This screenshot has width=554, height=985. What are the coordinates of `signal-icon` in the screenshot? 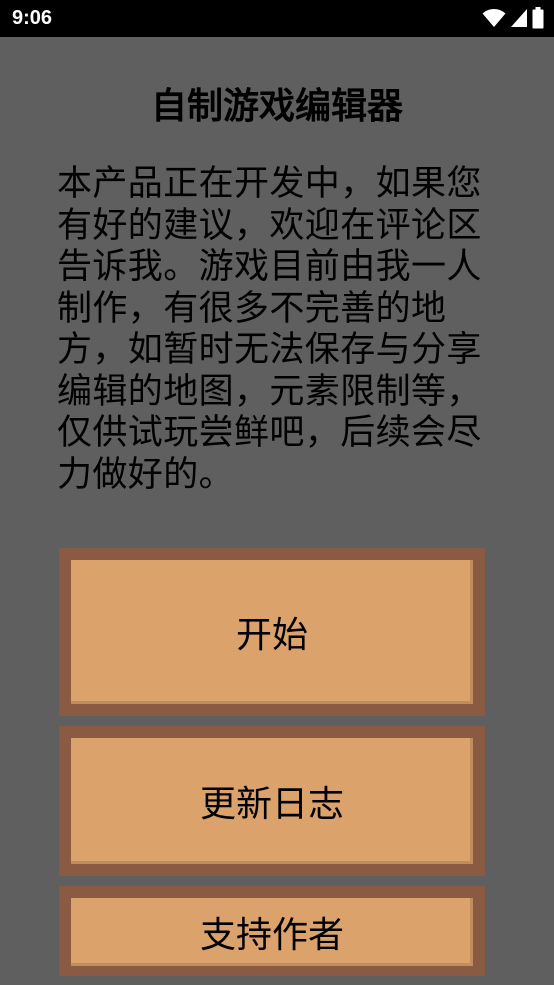 It's located at (519, 18).